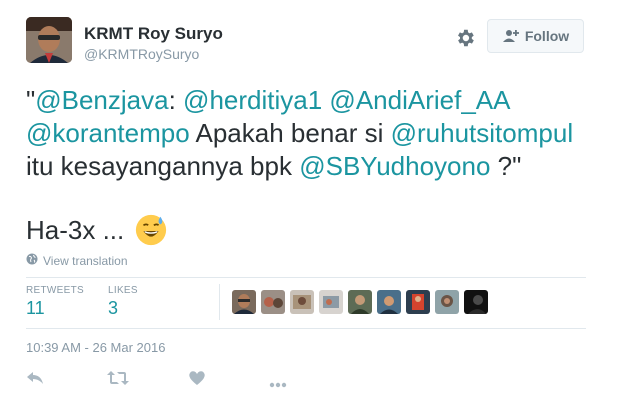  What do you see at coordinates (35, 380) in the screenshot?
I see `reply-icon` at bounding box center [35, 380].